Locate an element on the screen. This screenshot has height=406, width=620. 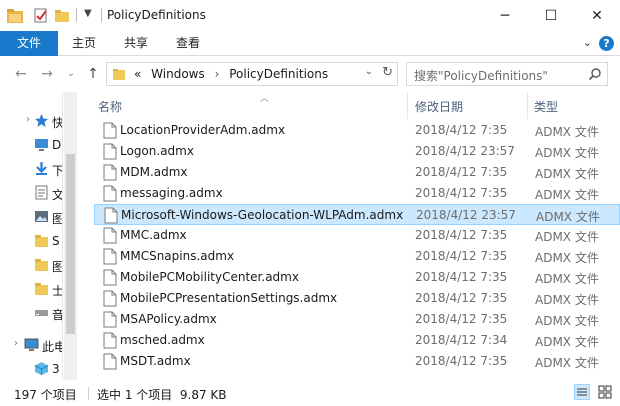
file-row: MSDT.admx 2018/4/12 7:35 ADMX 文件 is located at coordinates (357, 361).